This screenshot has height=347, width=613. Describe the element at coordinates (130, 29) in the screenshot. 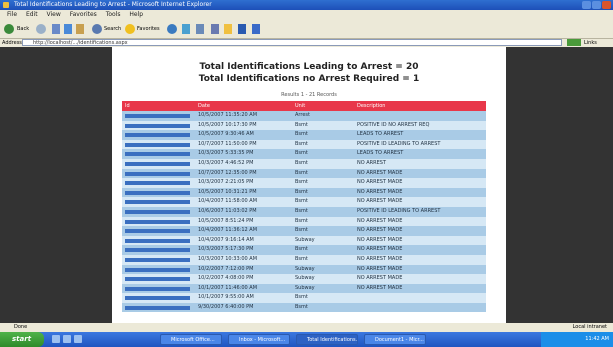

I see `favorites-icon` at that location.